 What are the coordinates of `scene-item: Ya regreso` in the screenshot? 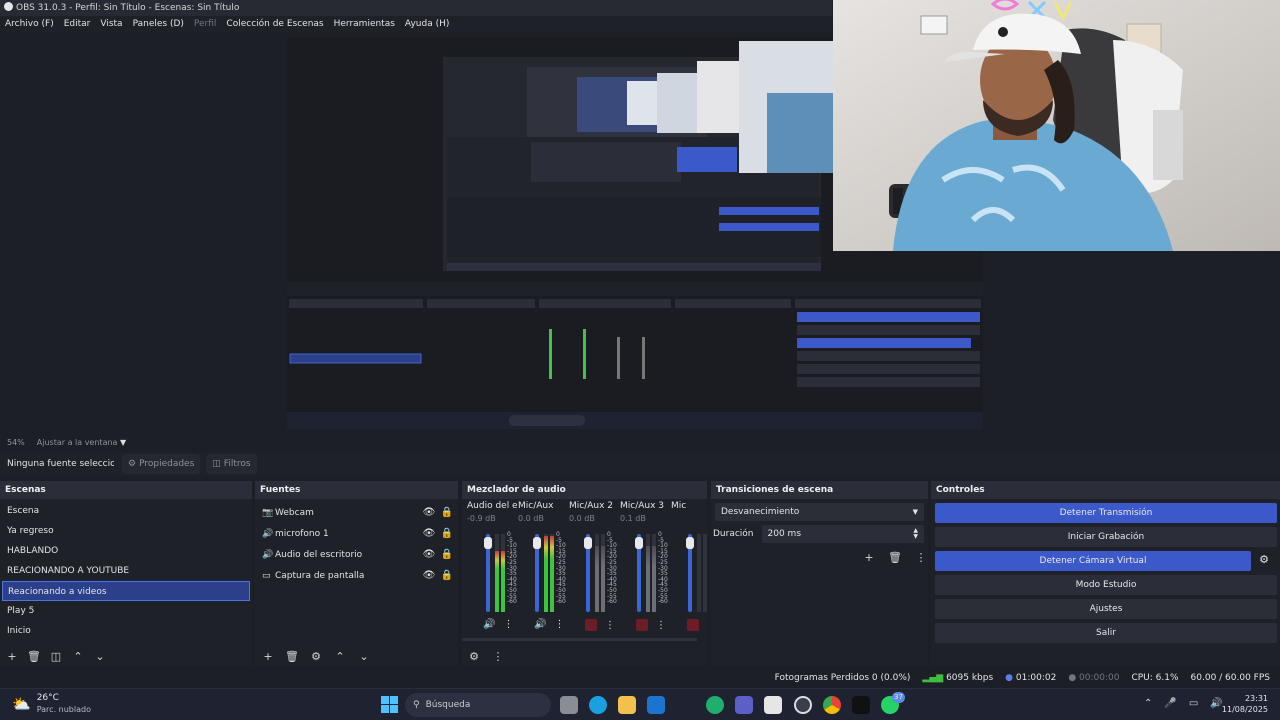 It's located at (126, 531).